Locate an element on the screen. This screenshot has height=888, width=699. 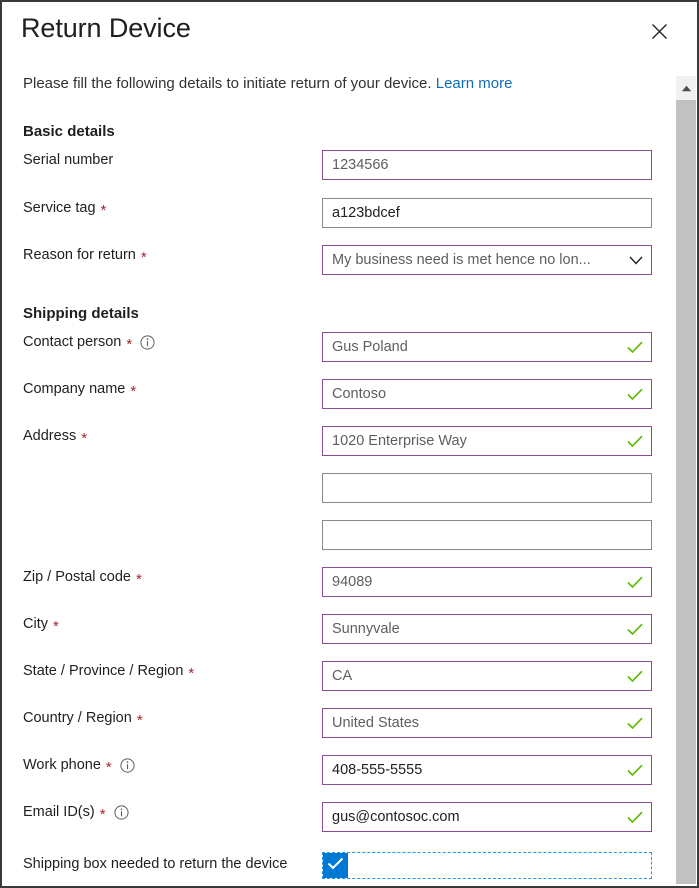
address-line1-value: 1020 Enterprise Way is located at coordinates (399, 441).